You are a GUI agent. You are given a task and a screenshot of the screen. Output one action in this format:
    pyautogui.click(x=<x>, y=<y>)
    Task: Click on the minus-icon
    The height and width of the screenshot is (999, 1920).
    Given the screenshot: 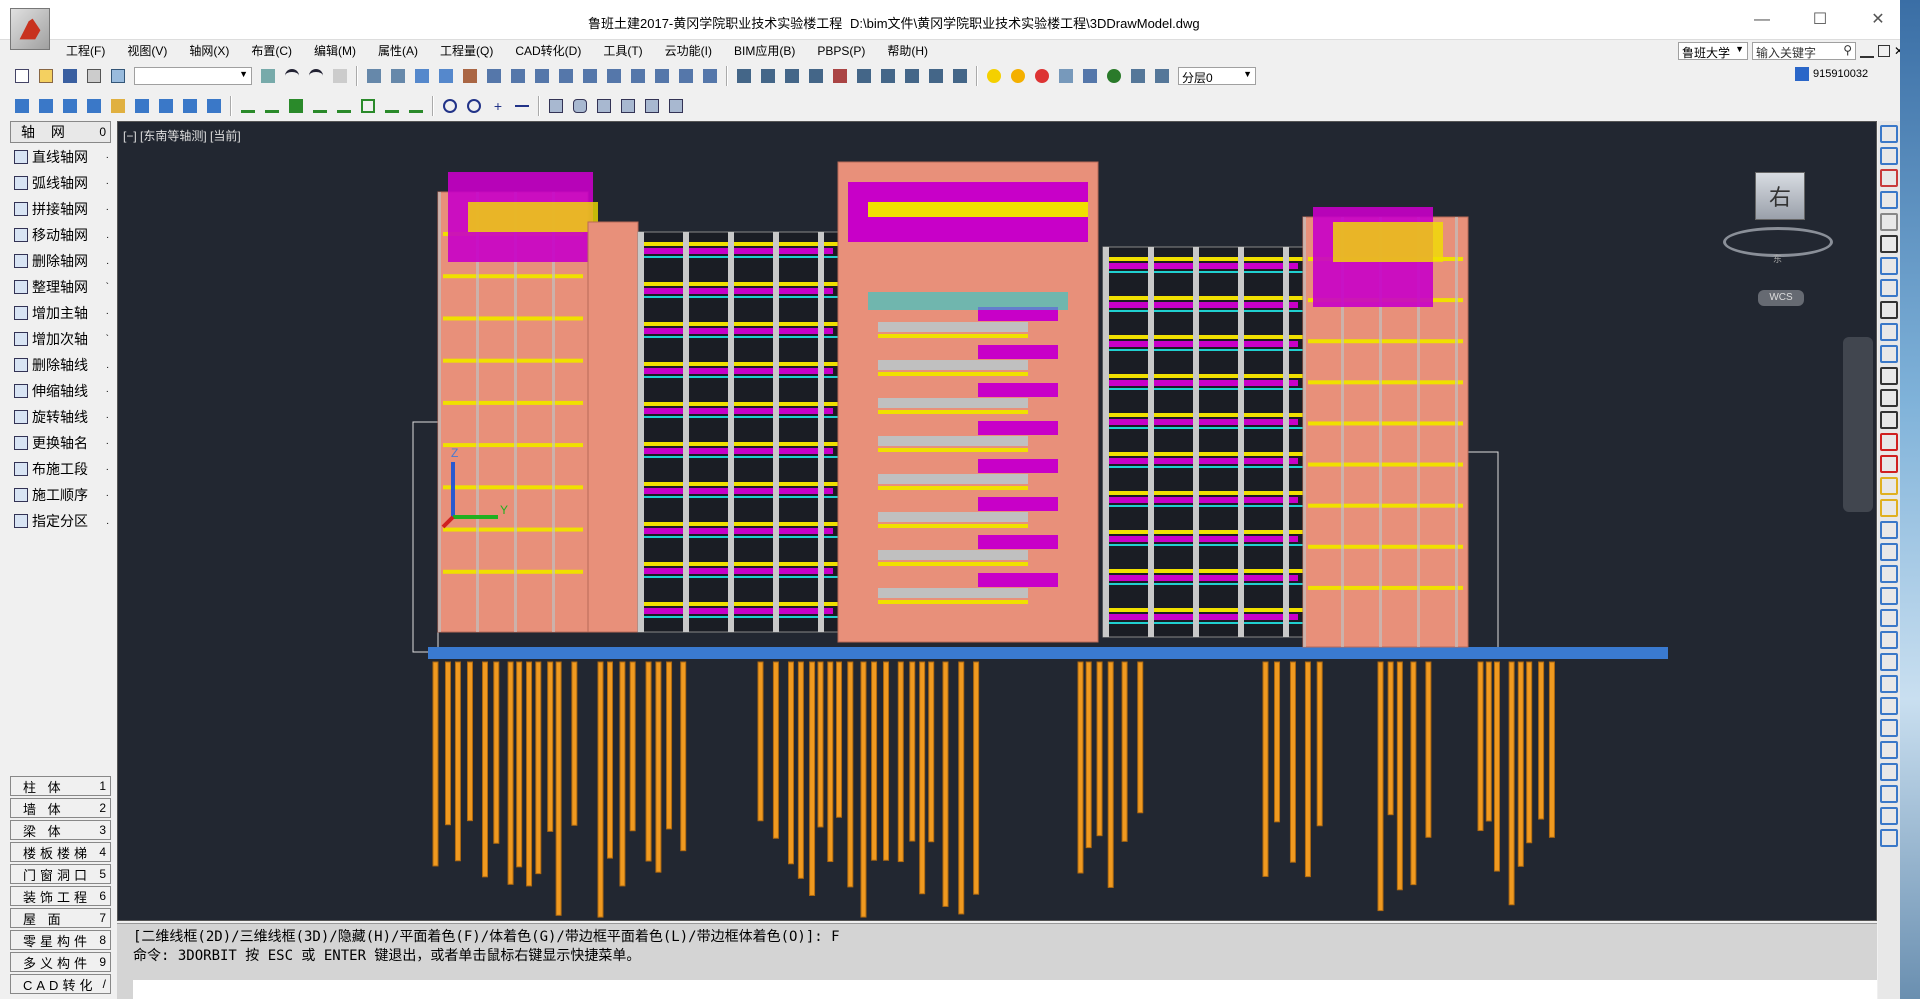 What is the action you would take?
    pyautogui.click(x=522, y=106)
    